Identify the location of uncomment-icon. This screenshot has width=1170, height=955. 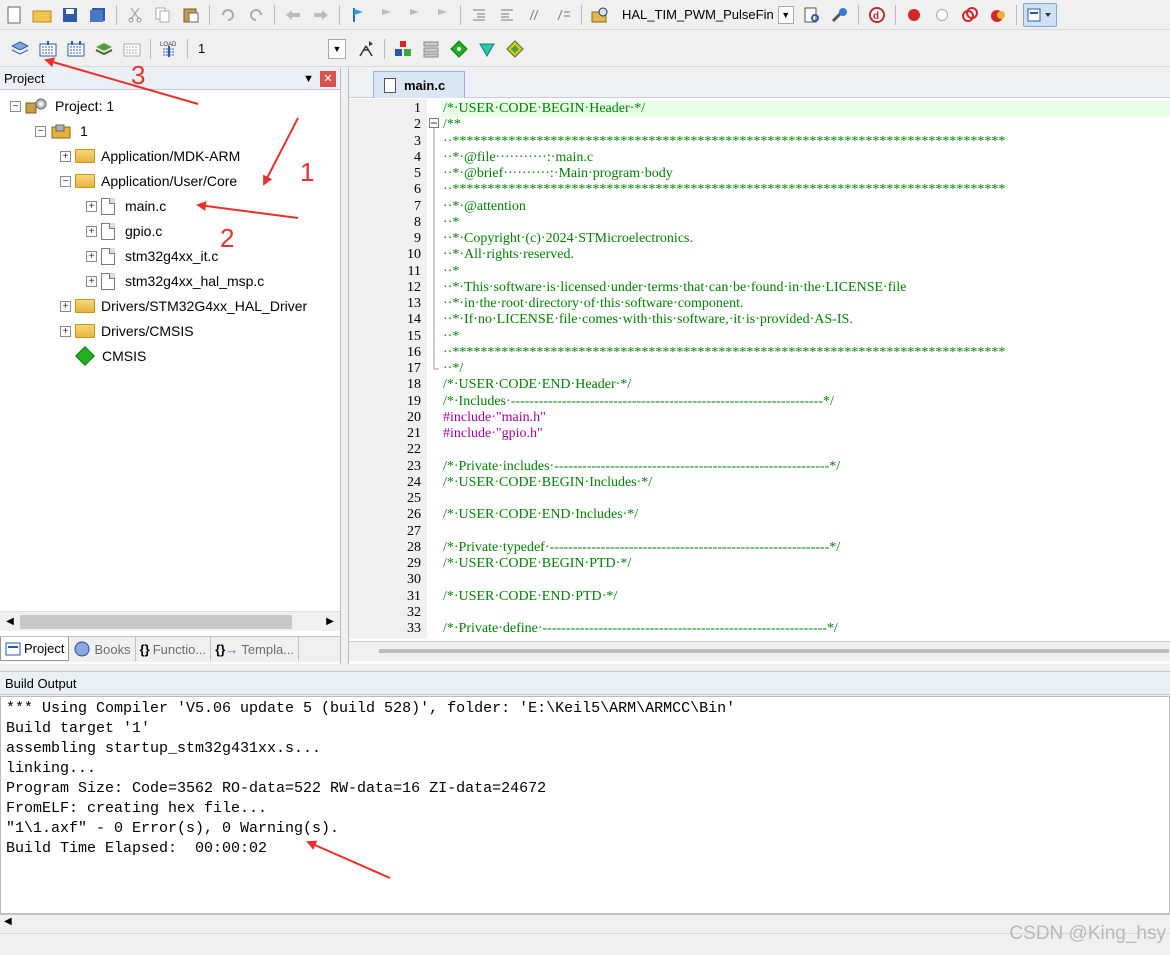
(563, 15).